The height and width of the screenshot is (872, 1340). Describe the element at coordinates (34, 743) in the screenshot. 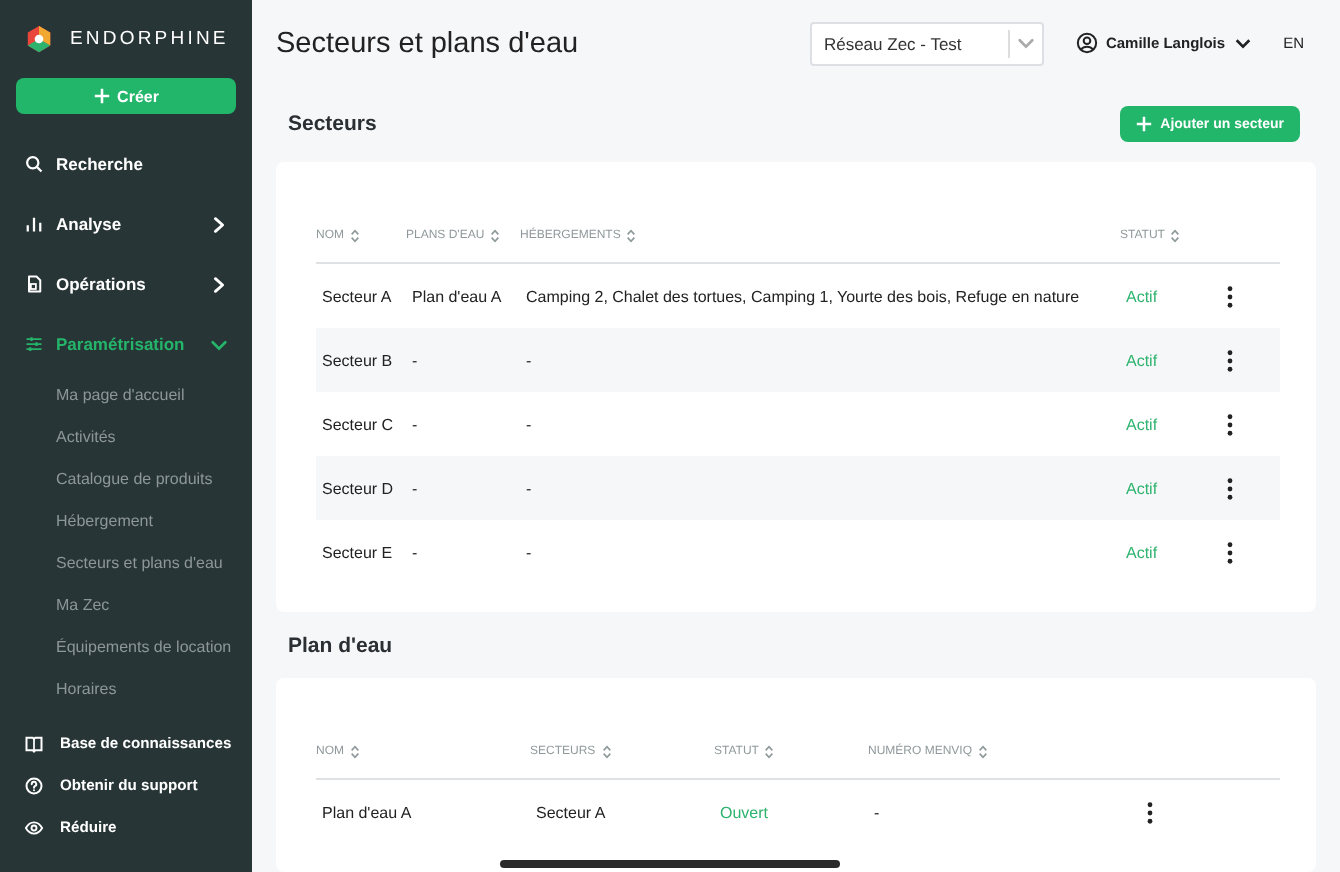

I see `book-icon` at that location.